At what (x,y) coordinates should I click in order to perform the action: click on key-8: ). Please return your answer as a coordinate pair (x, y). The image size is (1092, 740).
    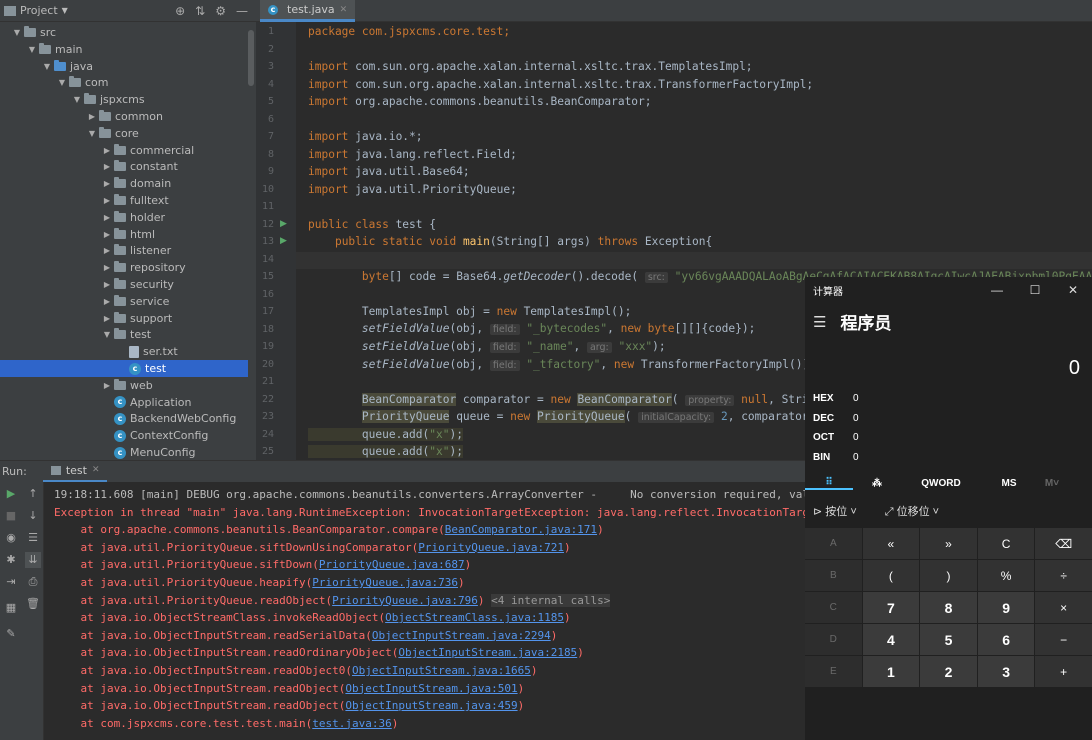
    Looking at the image, I should click on (948, 575).